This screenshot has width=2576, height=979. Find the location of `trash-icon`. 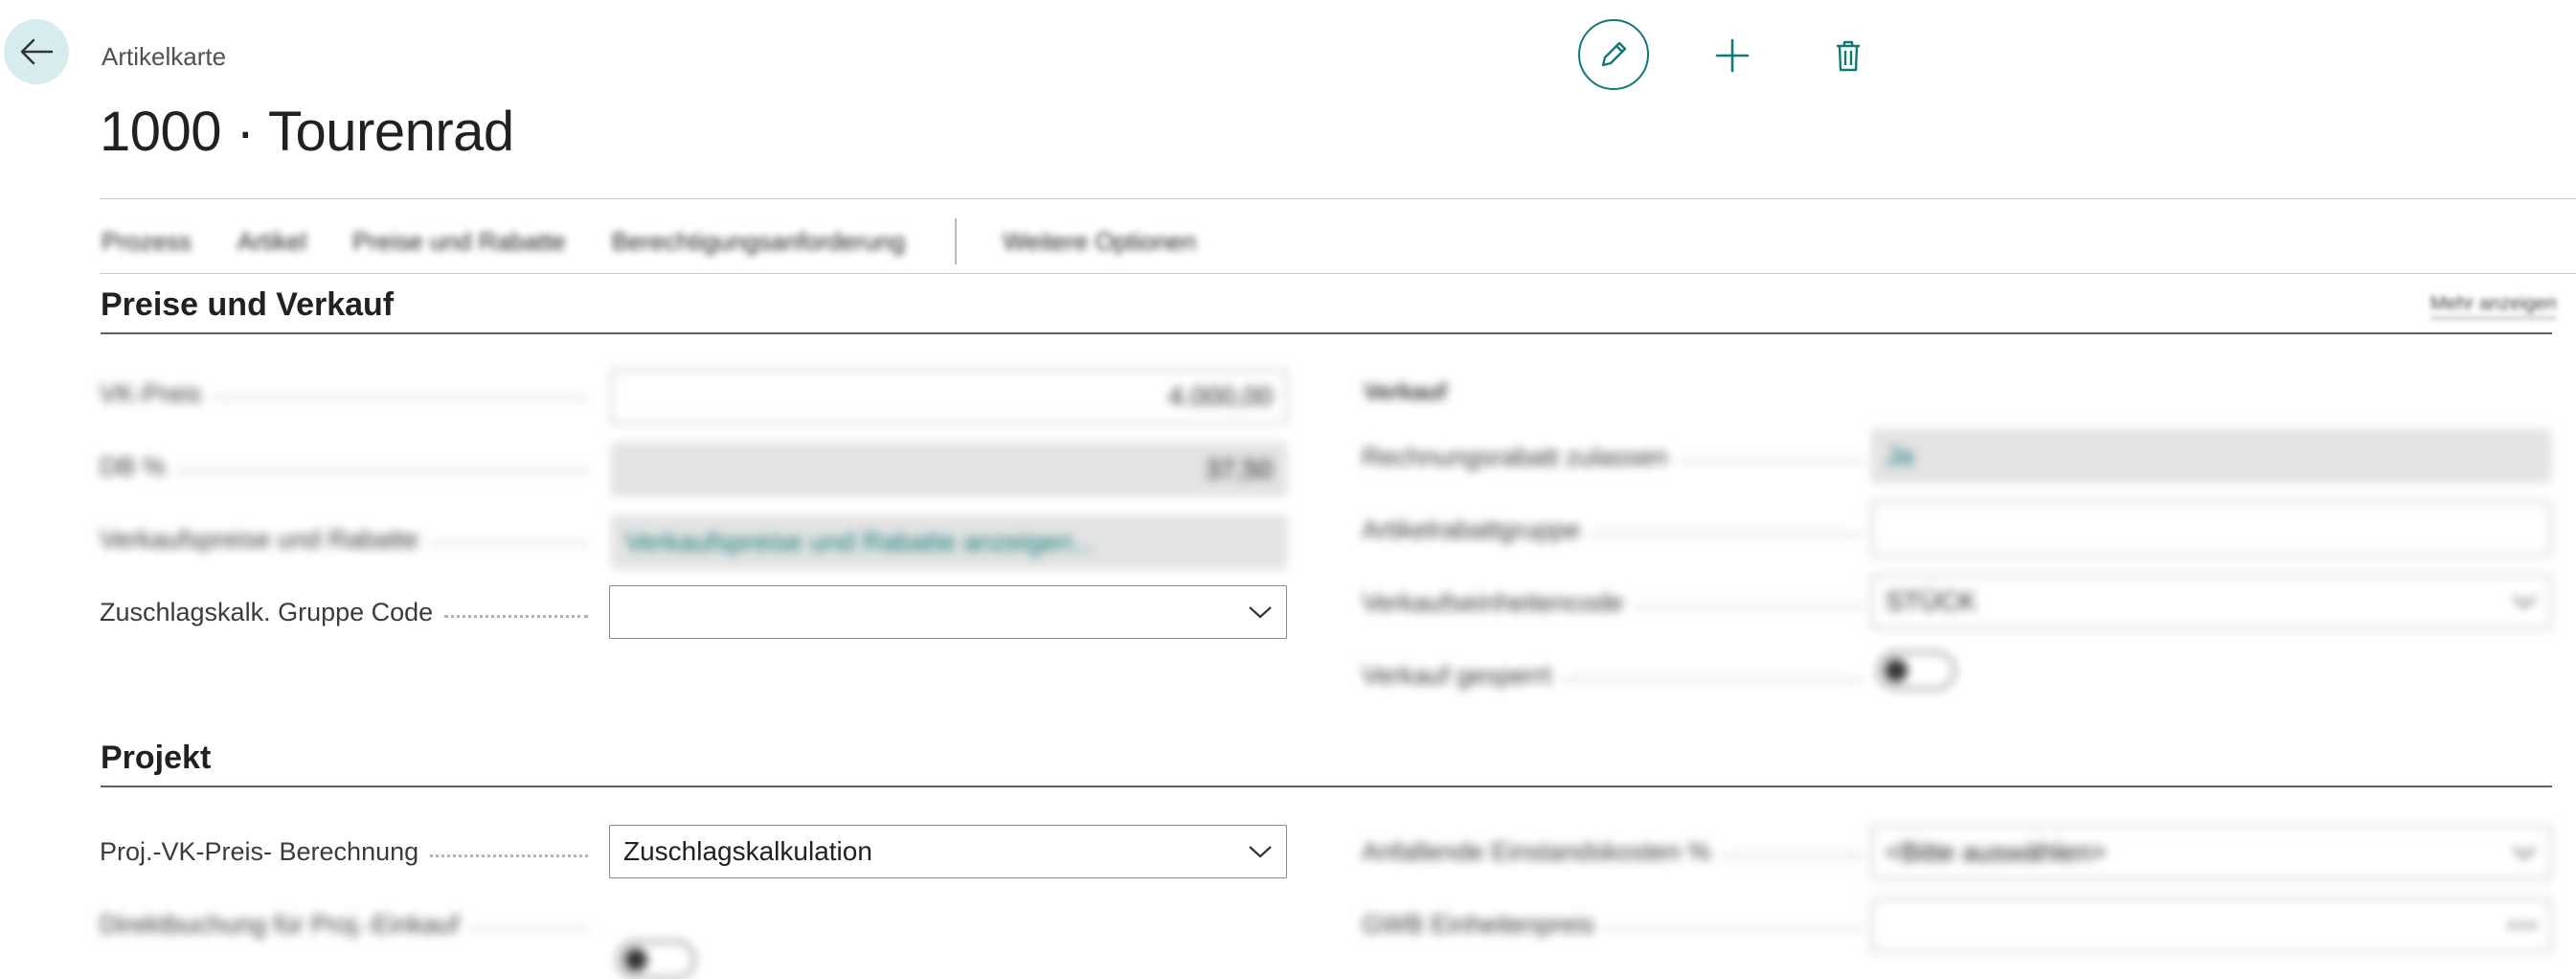

trash-icon is located at coordinates (1848, 56).